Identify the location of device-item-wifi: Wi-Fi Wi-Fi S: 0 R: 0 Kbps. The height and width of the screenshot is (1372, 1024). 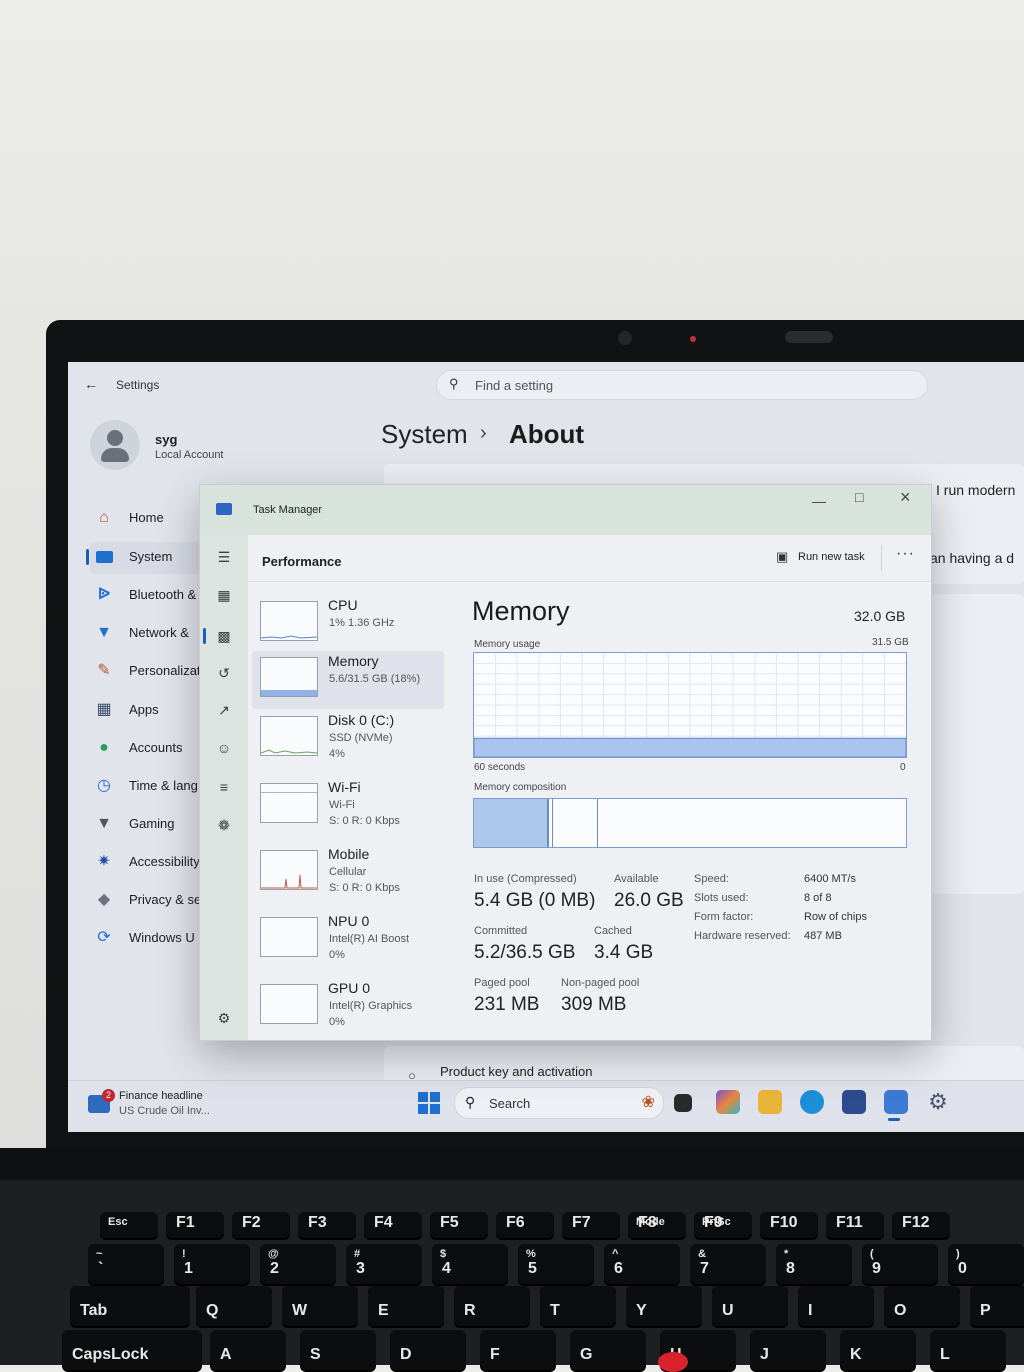
(348, 806).